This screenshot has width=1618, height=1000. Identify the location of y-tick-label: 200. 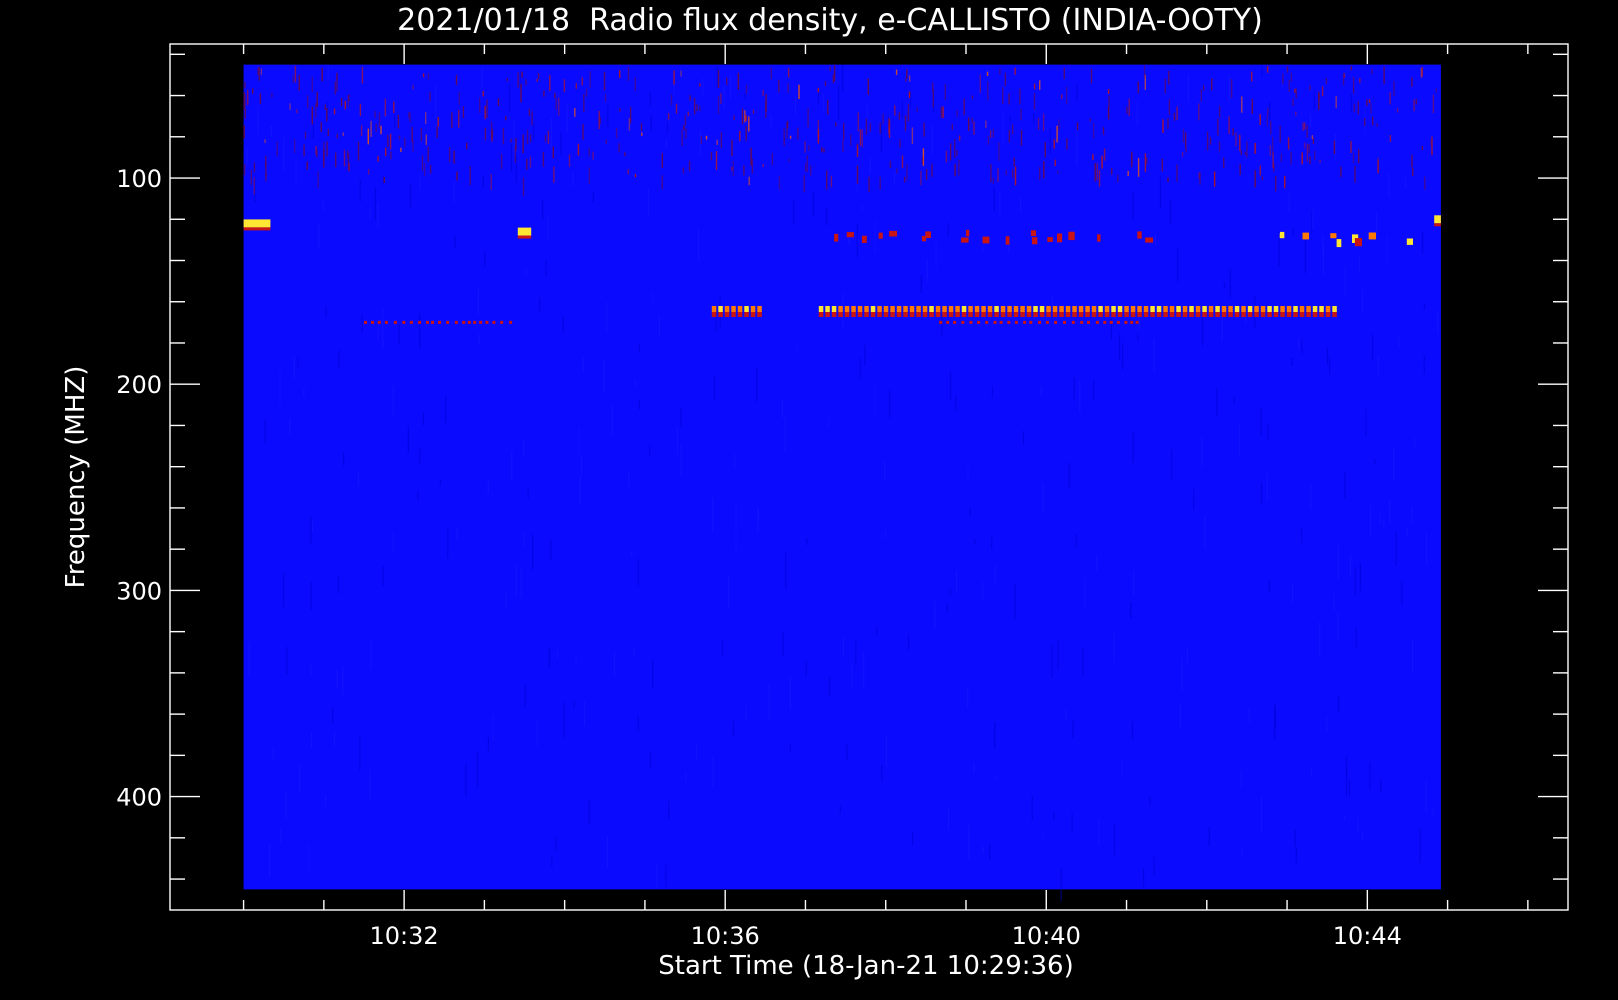
(139, 385).